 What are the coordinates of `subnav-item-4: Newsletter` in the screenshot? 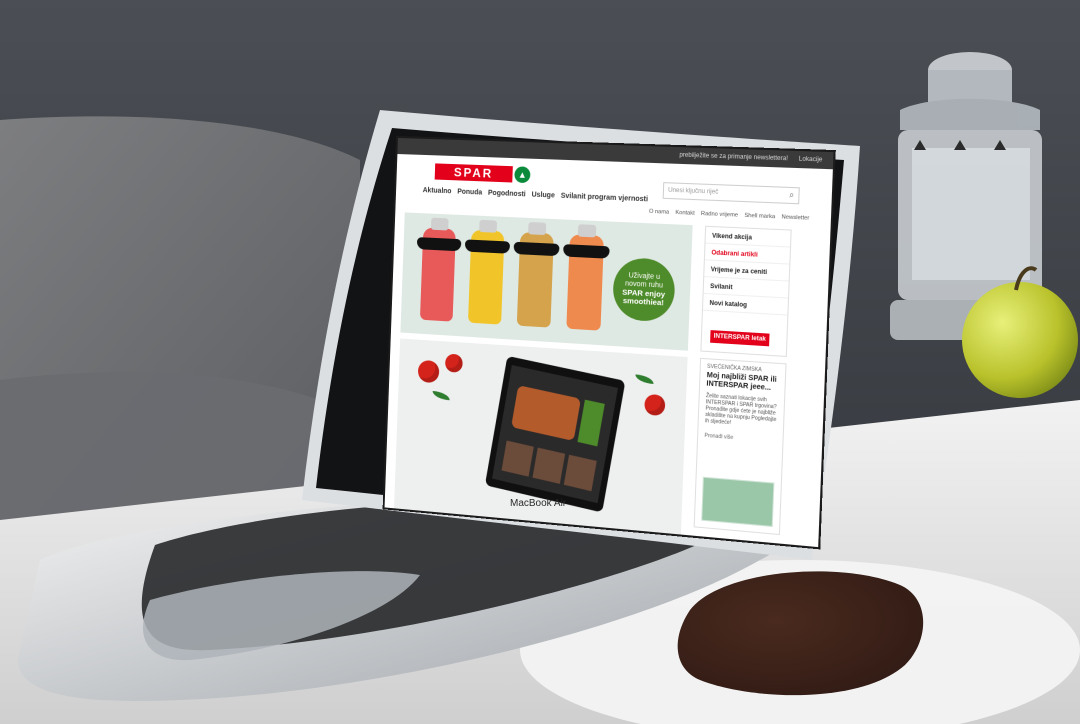 It's located at (795, 218).